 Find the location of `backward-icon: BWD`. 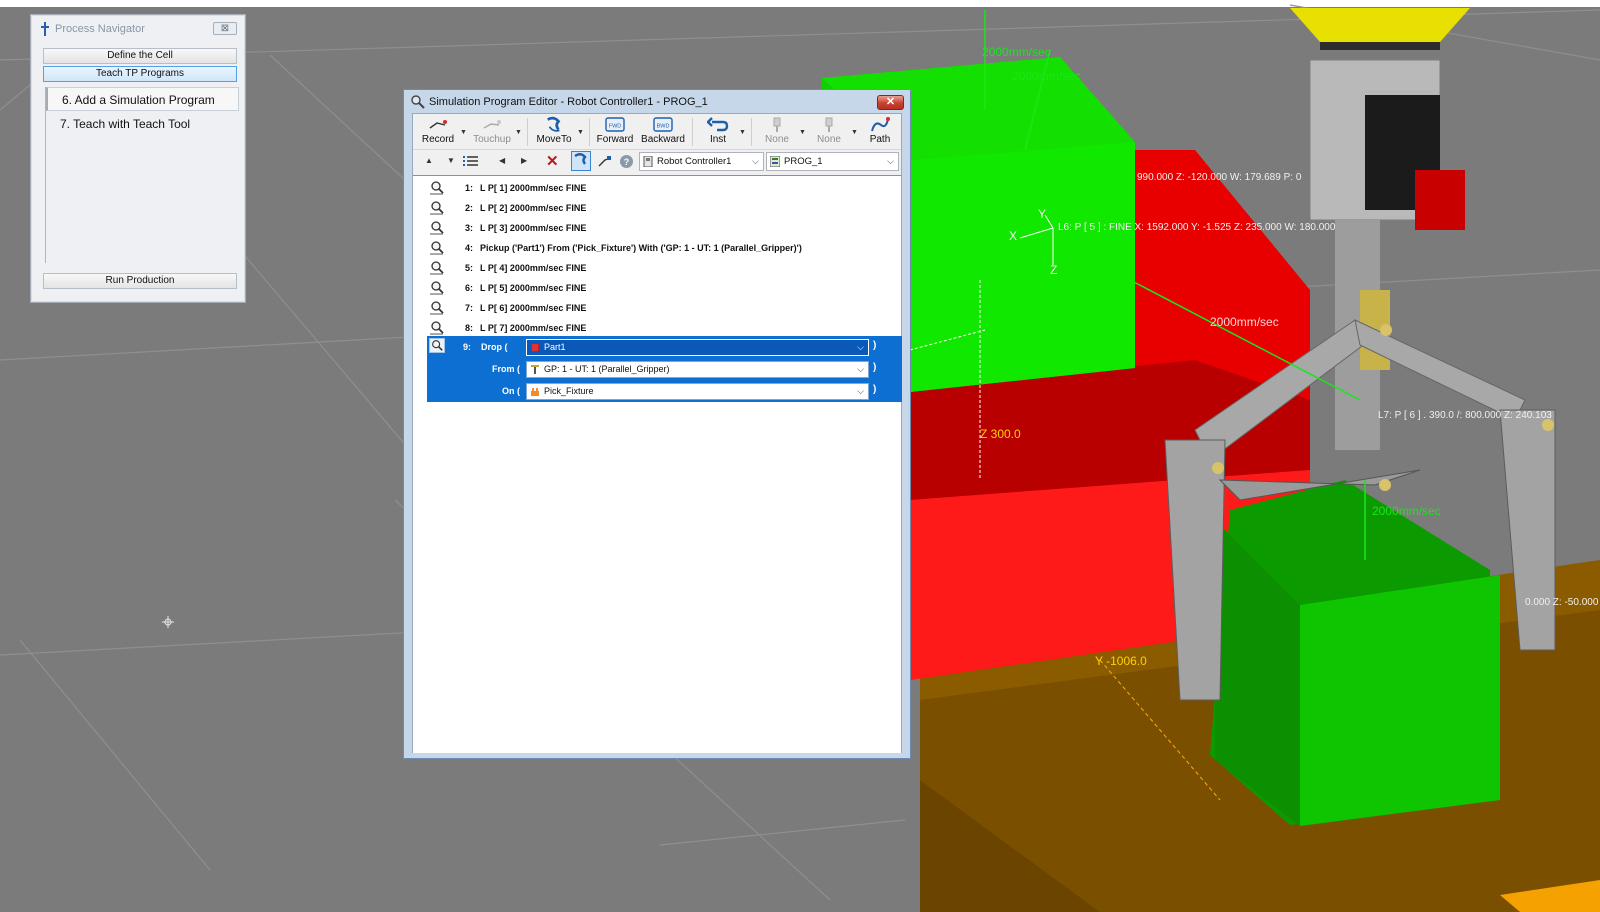

backward-icon: BWD is located at coordinates (663, 124).